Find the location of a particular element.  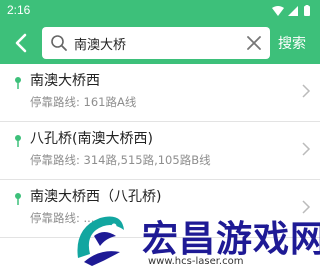

stop-name: 八孔桥(南澳大桥西) is located at coordinates (91, 139).